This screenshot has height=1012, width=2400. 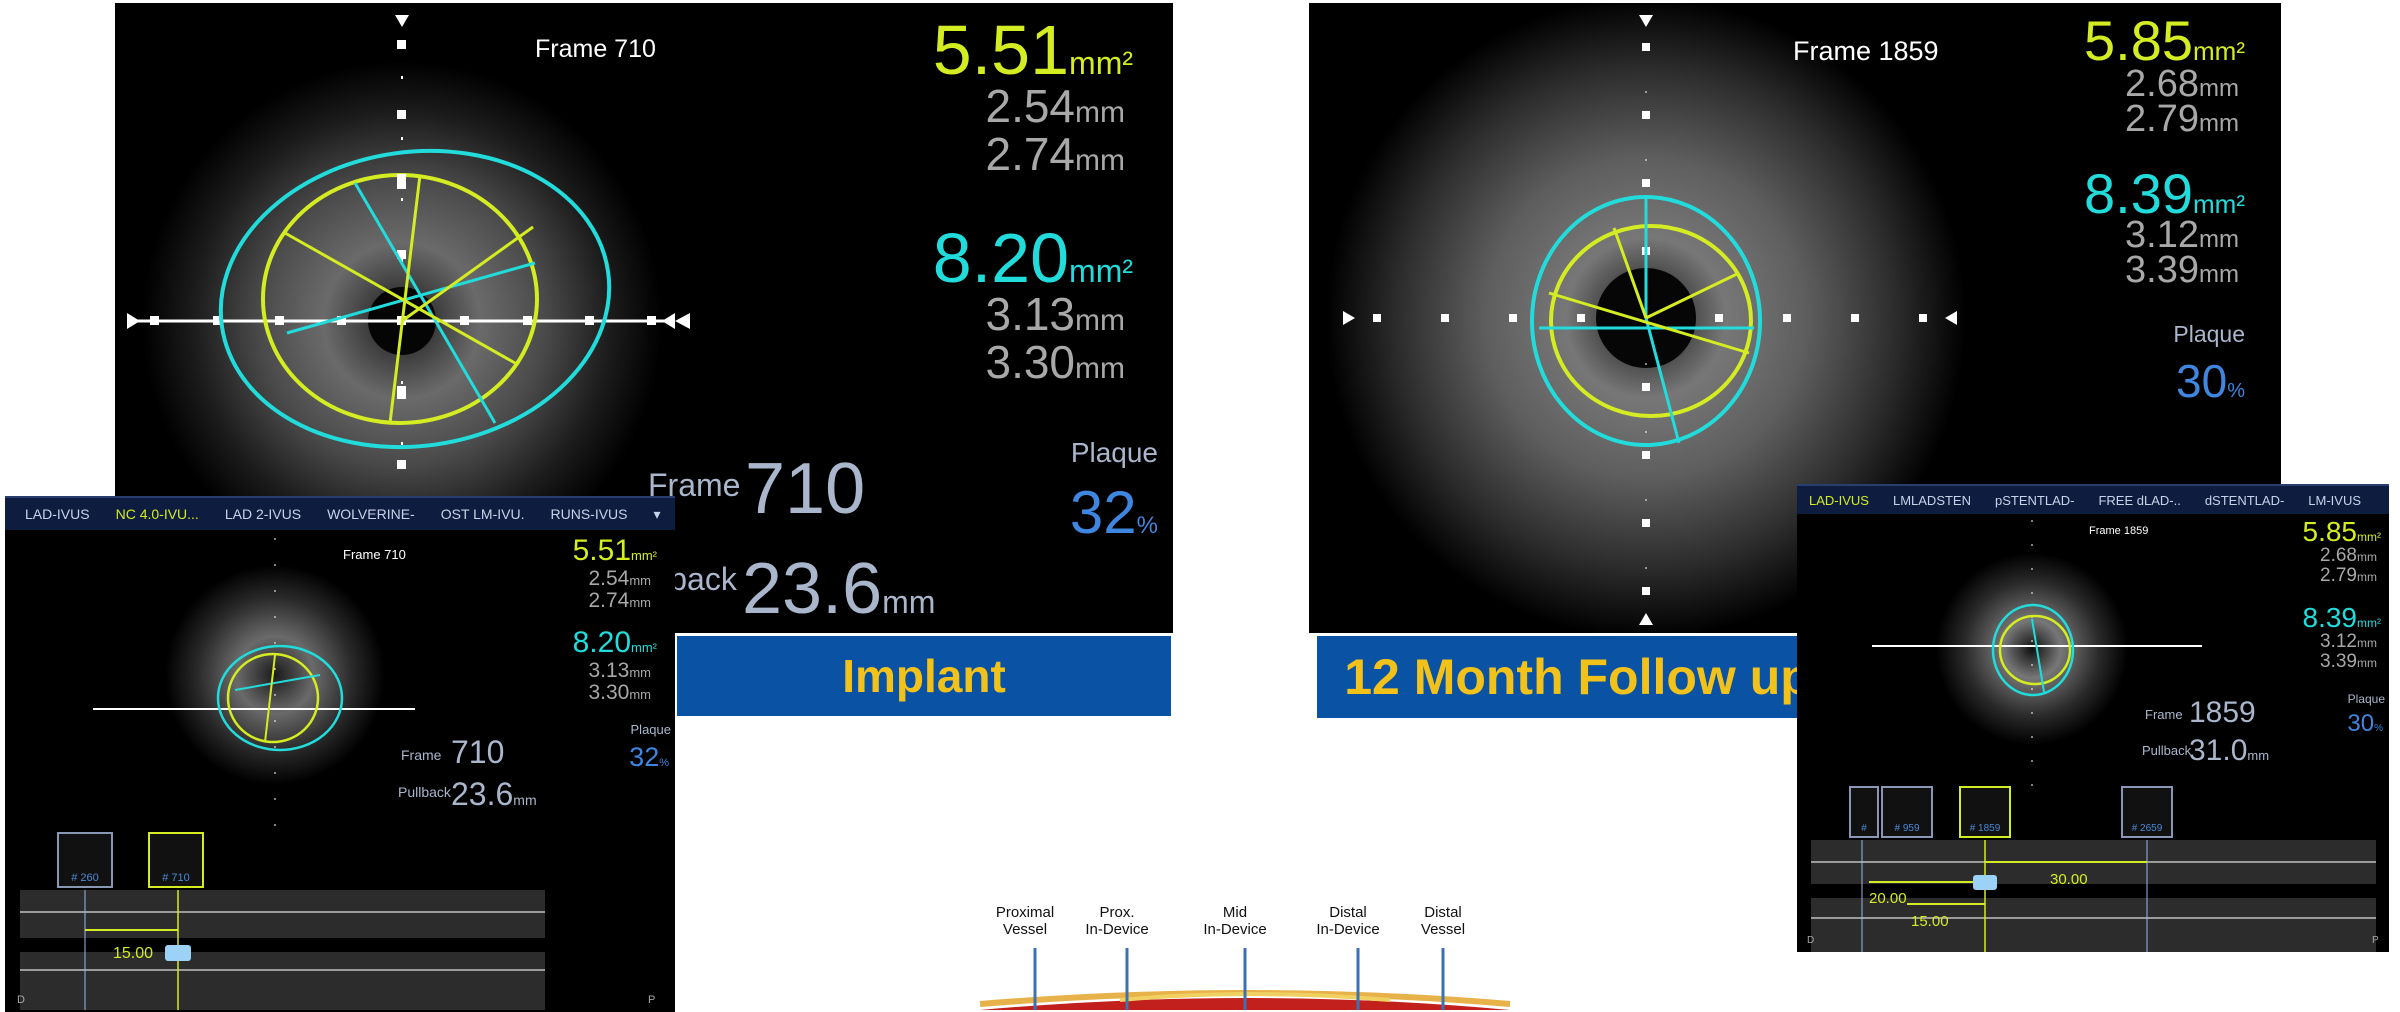 I want to click on implant-banner: Implant, so click(x=924, y=676).